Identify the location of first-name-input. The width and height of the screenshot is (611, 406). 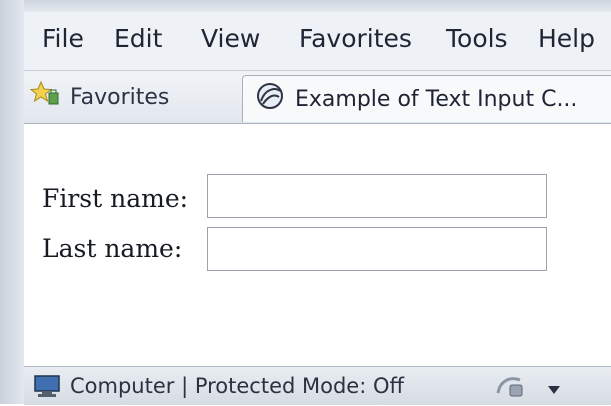
(377, 196).